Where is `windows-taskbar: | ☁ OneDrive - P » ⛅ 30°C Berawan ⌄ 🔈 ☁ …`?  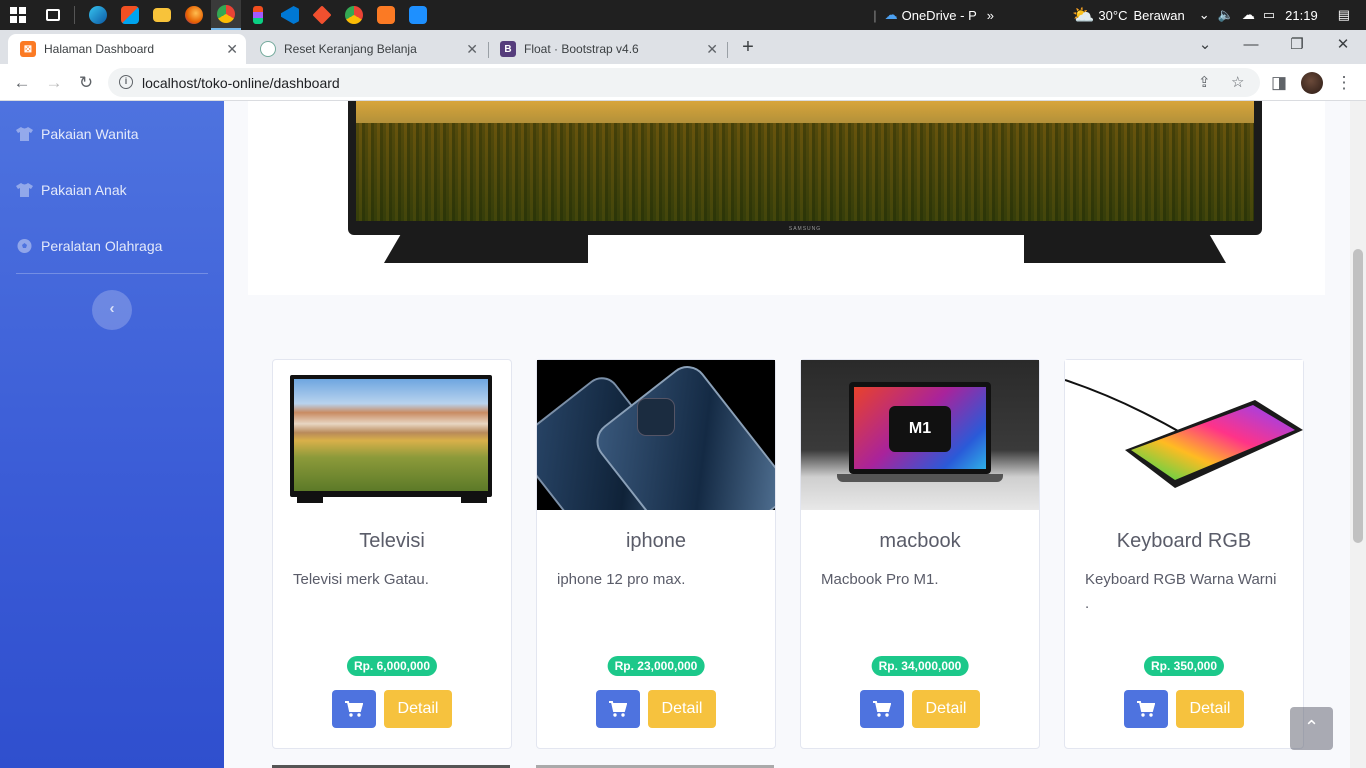
windows-taskbar: | ☁ OneDrive - P » ⛅ 30°C Berawan ⌄ 🔈 ☁ … is located at coordinates (683, 15).